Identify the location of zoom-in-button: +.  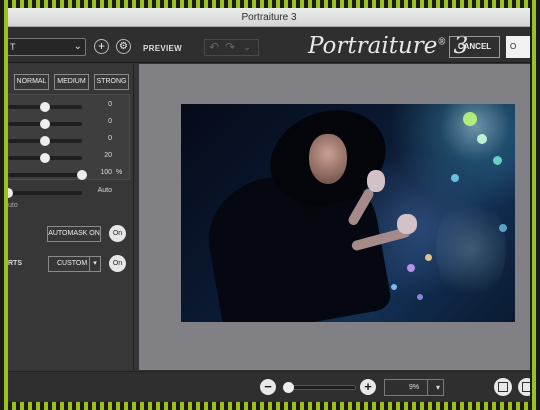
(368, 387).